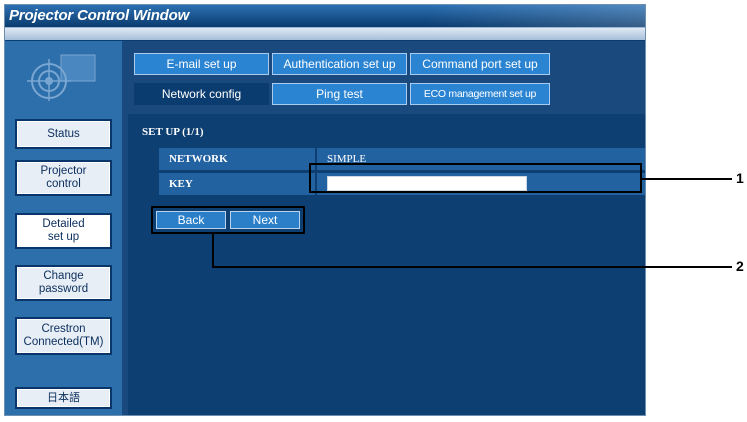 The image size is (747, 422). What do you see at coordinates (472, 267) in the screenshot?
I see `callout-line-2-horizontal` at bounding box center [472, 267].